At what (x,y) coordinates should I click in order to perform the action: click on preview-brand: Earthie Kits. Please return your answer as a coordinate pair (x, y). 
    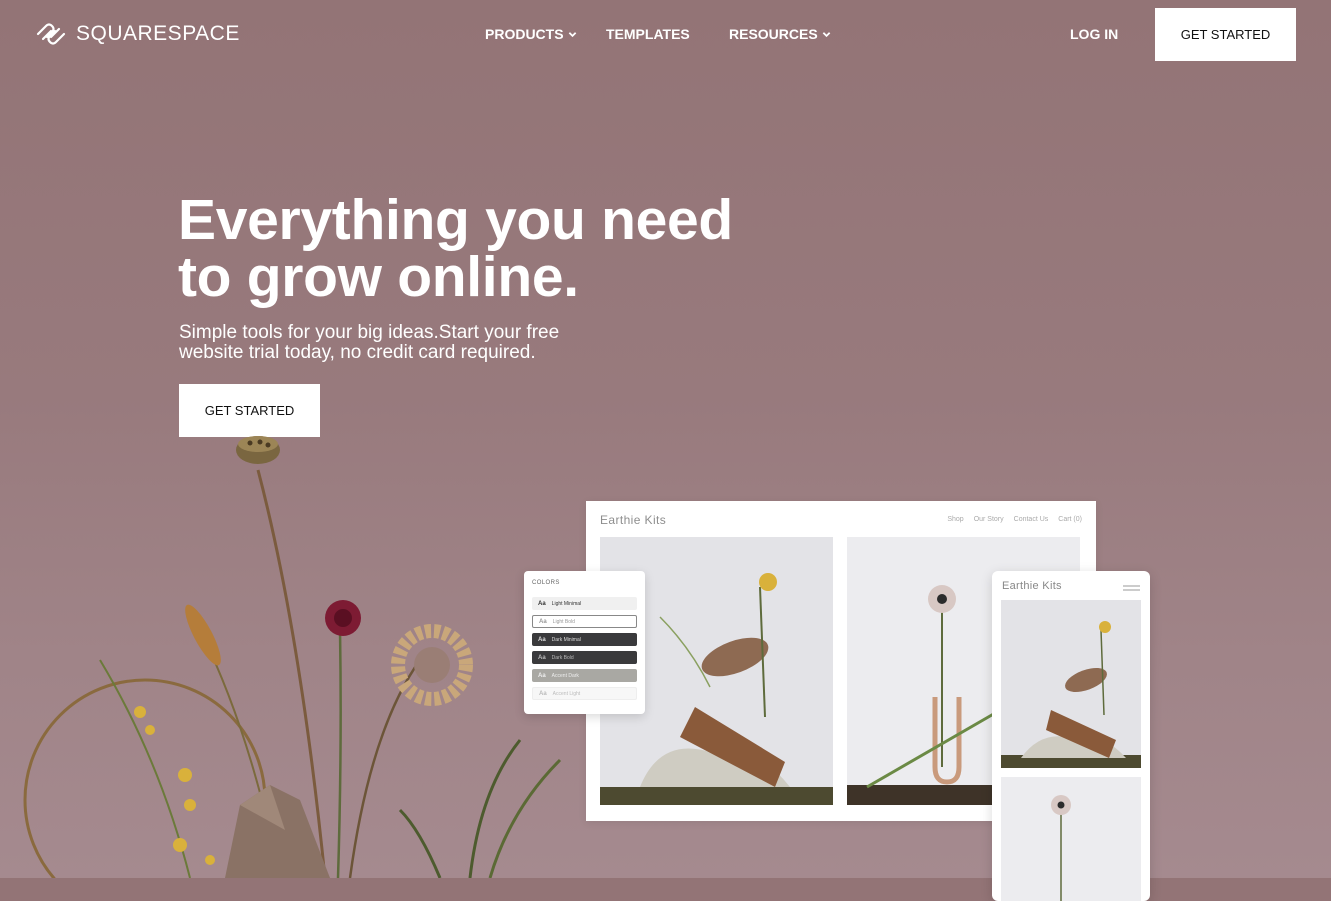
    Looking at the image, I should click on (633, 520).